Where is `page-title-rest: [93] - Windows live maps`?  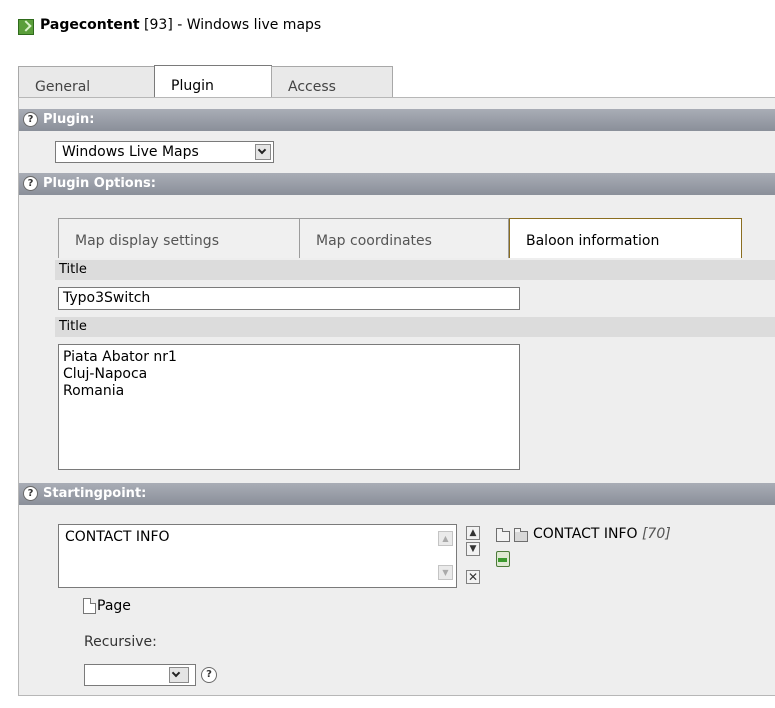
page-title-rest: [93] - Windows live maps is located at coordinates (230, 25).